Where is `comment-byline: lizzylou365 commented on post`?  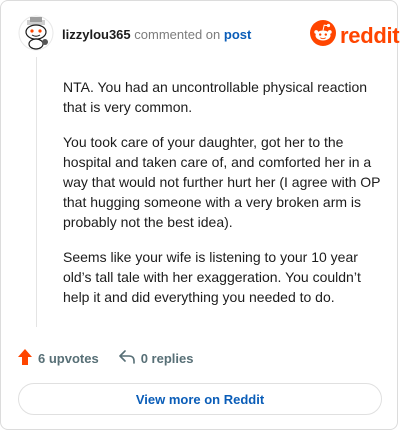 comment-byline: lizzylou365 commented on post is located at coordinates (156, 35).